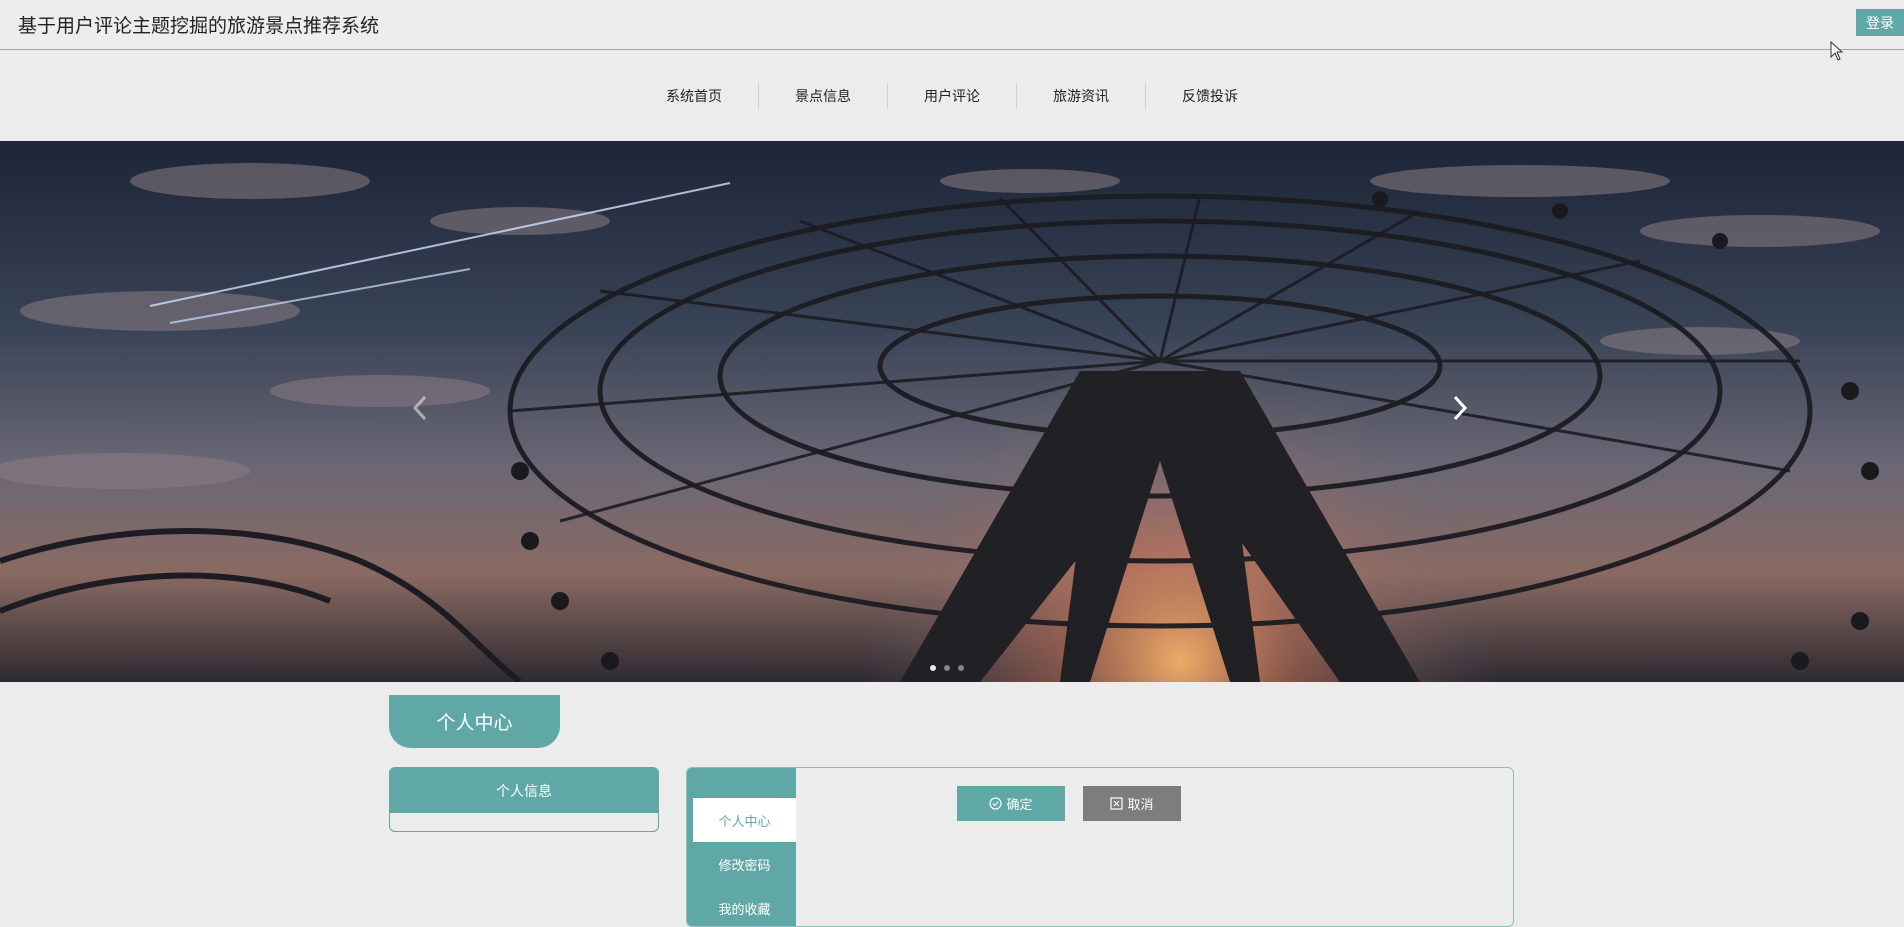  What do you see at coordinates (524, 790) in the screenshot?
I see `personal-info-header: 个人信息` at bounding box center [524, 790].